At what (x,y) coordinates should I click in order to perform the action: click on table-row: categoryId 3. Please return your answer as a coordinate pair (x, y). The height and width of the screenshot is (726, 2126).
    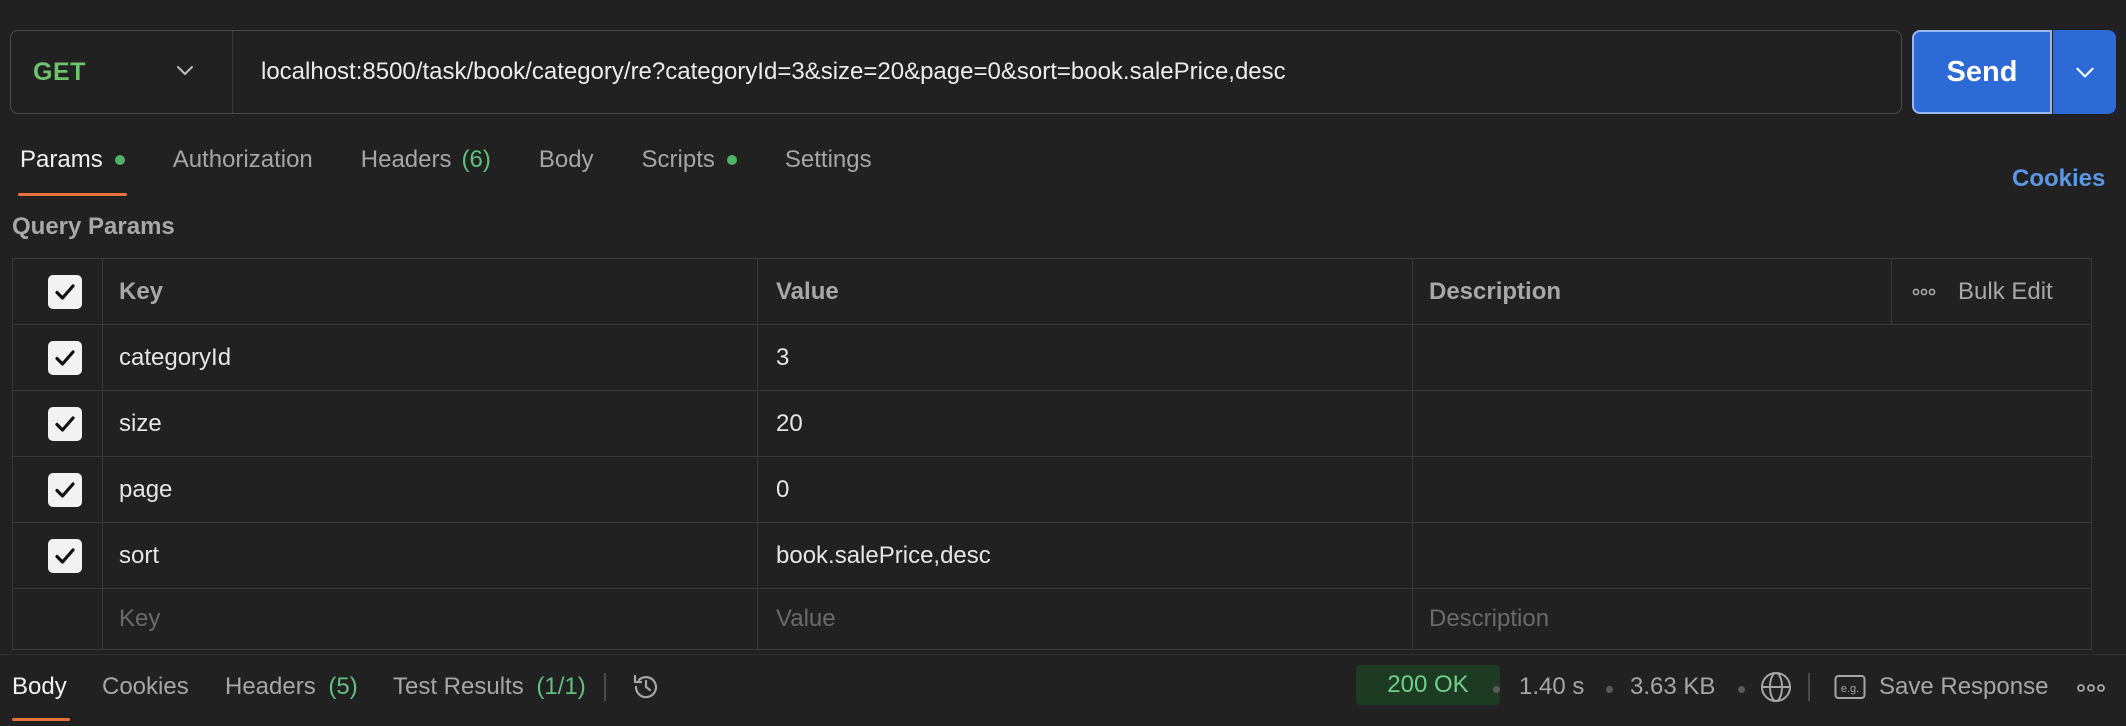
    Looking at the image, I should click on (1052, 358).